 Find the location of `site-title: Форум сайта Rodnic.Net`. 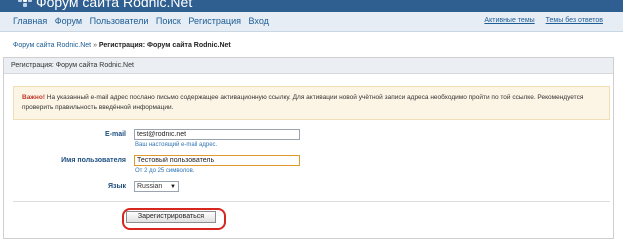

site-title: Форум сайта Rodnic.Net is located at coordinates (114, 5).